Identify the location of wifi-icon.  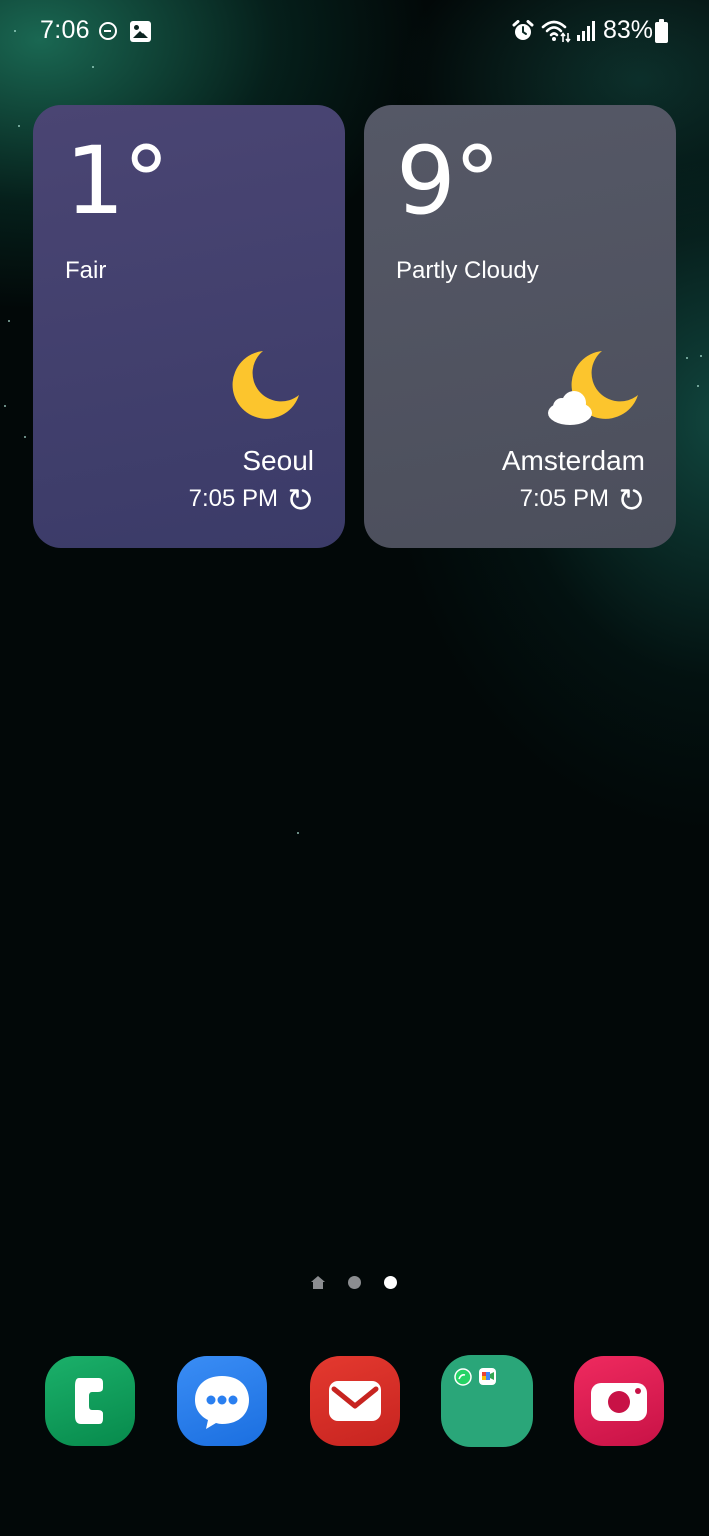
(556, 31).